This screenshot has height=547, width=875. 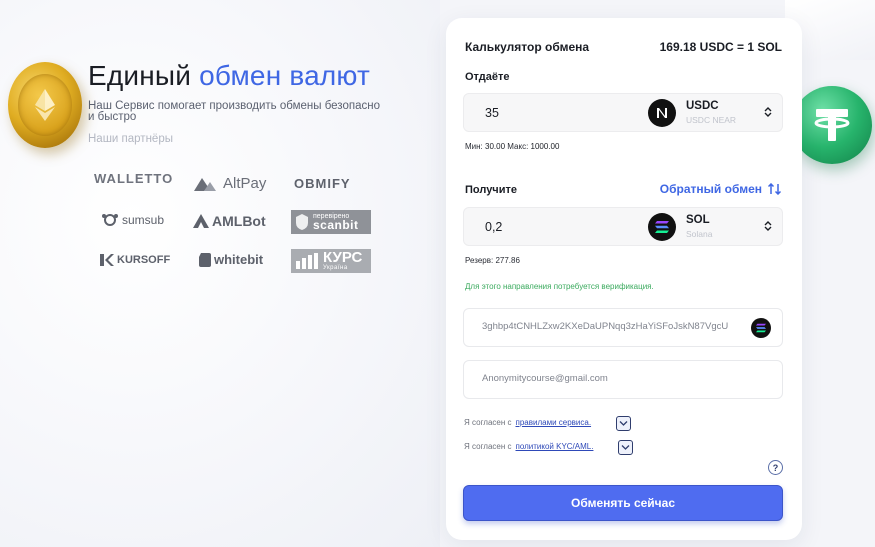 I want to click on email-field, so click(x=623, y=379).